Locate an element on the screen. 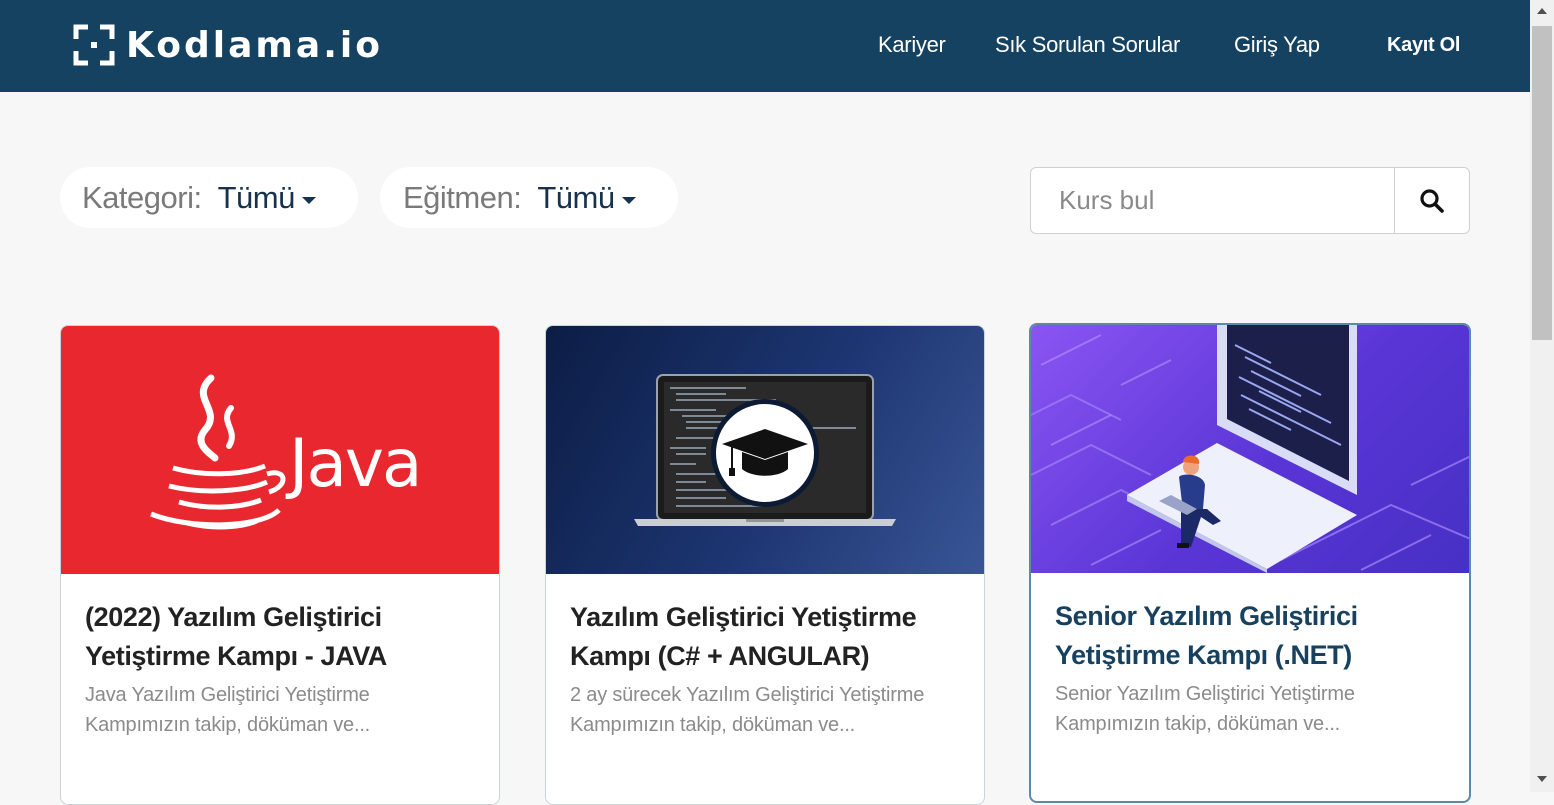 This screenshot has width=1554, height=805. search-button is located at coordinates (1432, 200).